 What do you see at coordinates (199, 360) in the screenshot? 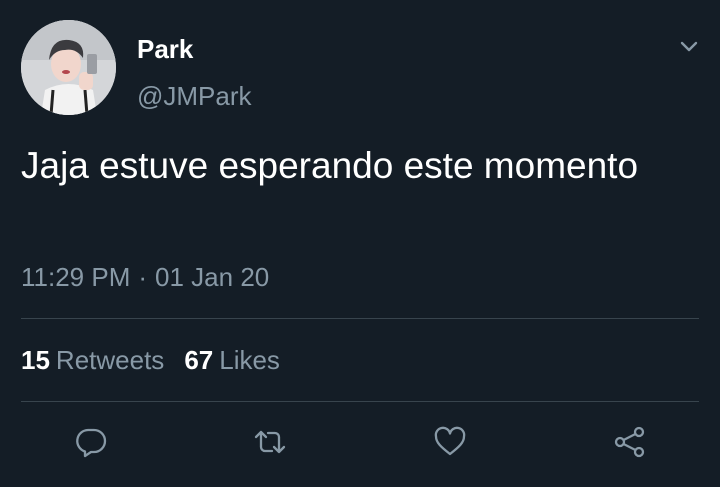
I see `likes-count: 67` at bounding box center [199, 360].